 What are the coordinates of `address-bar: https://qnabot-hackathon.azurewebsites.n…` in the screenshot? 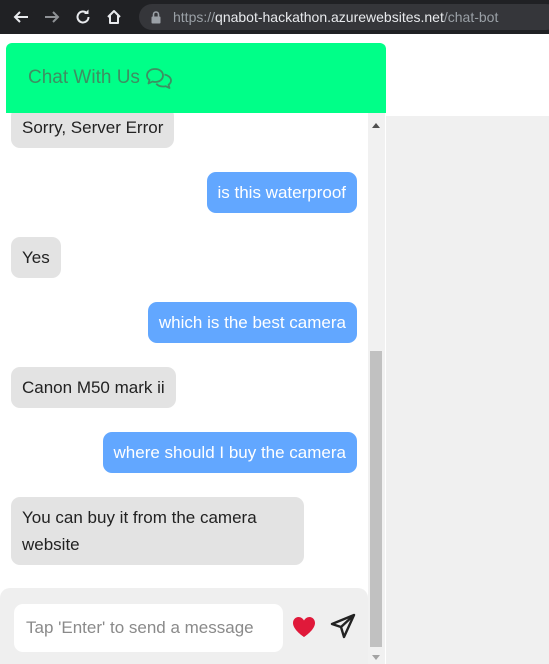 It's located at (344, 17).